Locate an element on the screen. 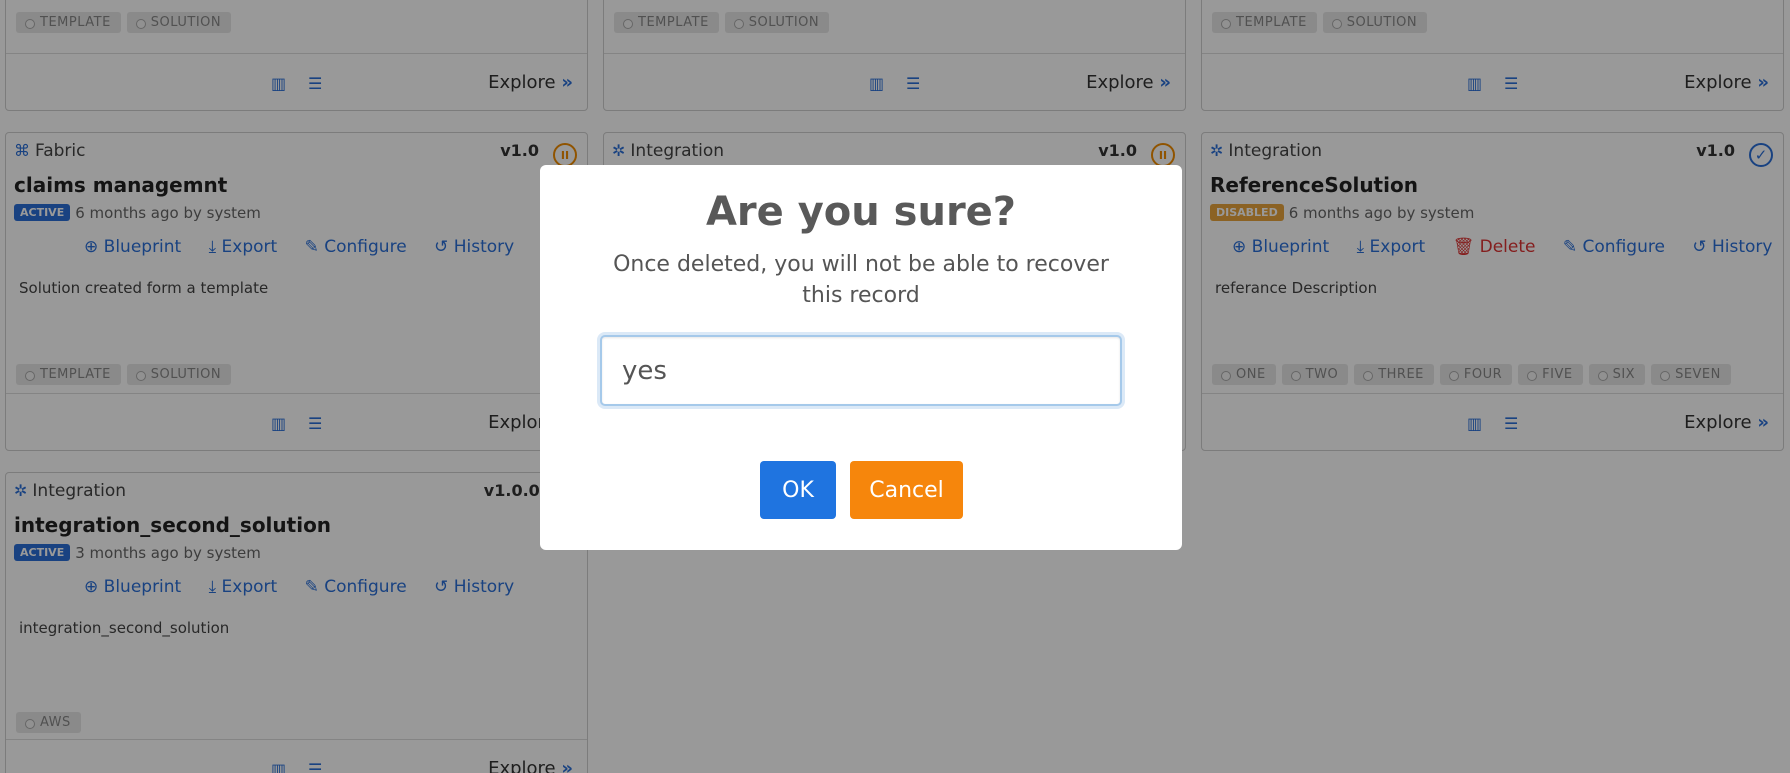 This screenshot has width=1790, height=773. cancel-button: Cancel is located at coordinates (906, 490).